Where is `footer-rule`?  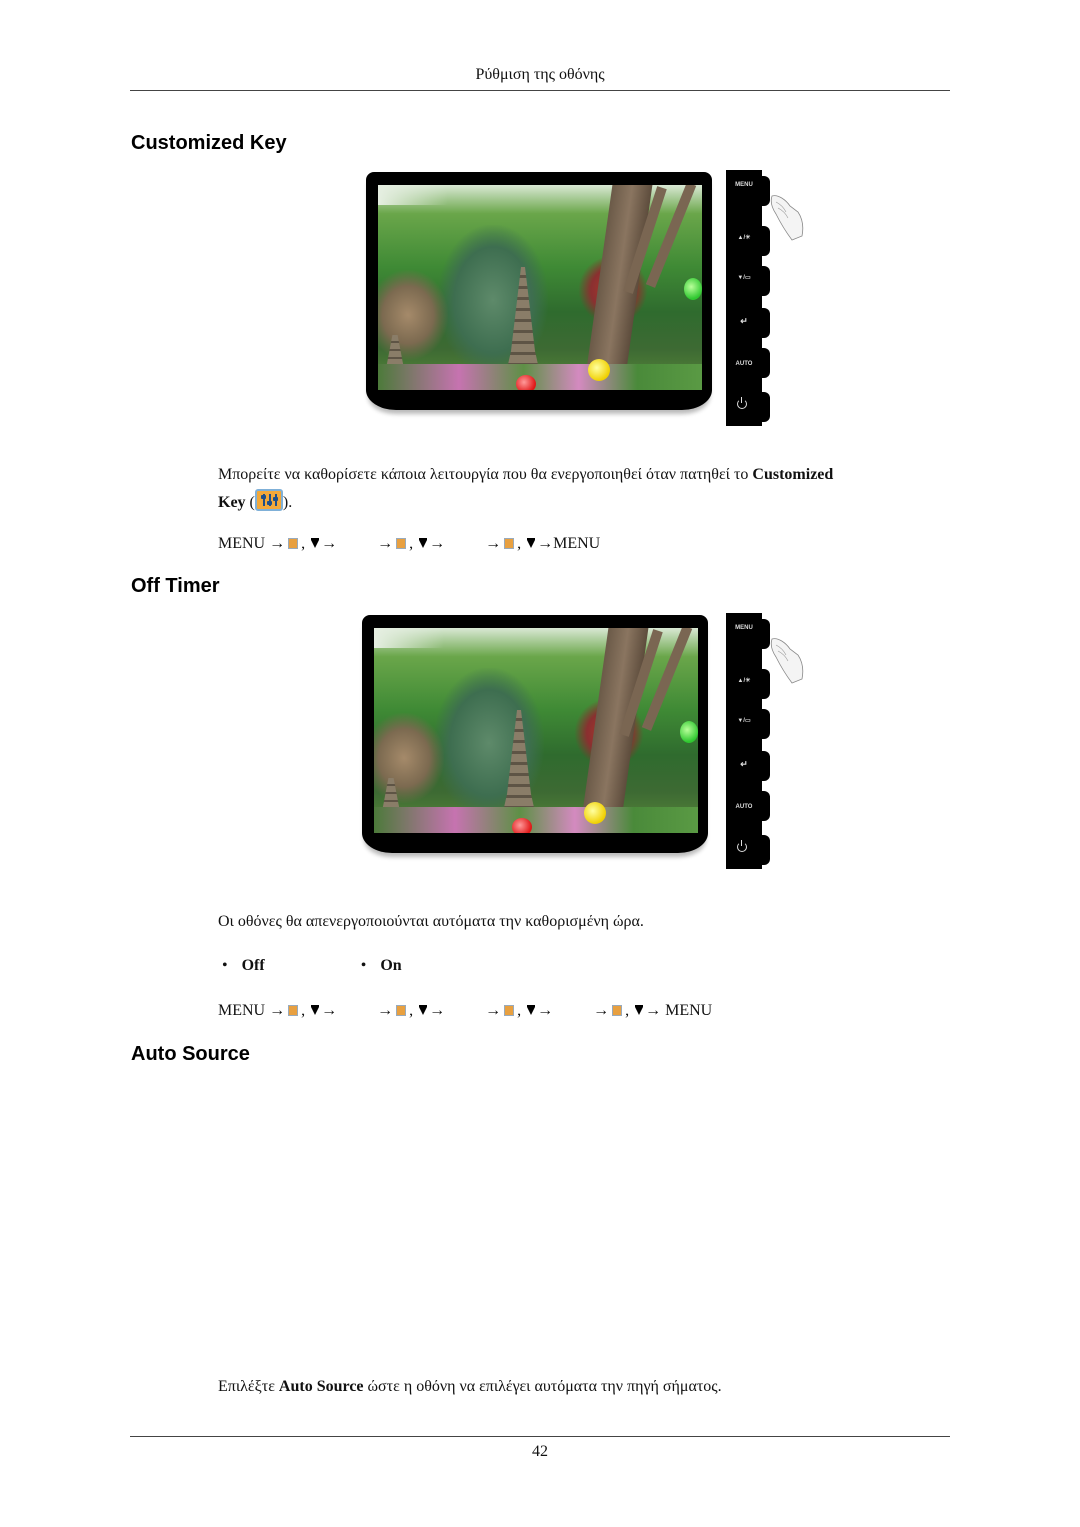 footer-rule is located at coordinates (540, 1436).